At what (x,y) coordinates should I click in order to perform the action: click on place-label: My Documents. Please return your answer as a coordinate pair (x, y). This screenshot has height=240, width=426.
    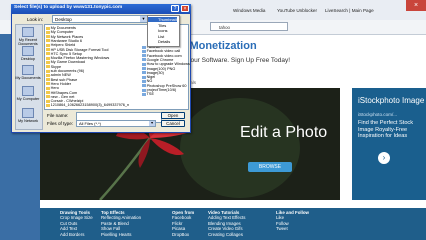
    Looking at the image, I should click on (28, 78).